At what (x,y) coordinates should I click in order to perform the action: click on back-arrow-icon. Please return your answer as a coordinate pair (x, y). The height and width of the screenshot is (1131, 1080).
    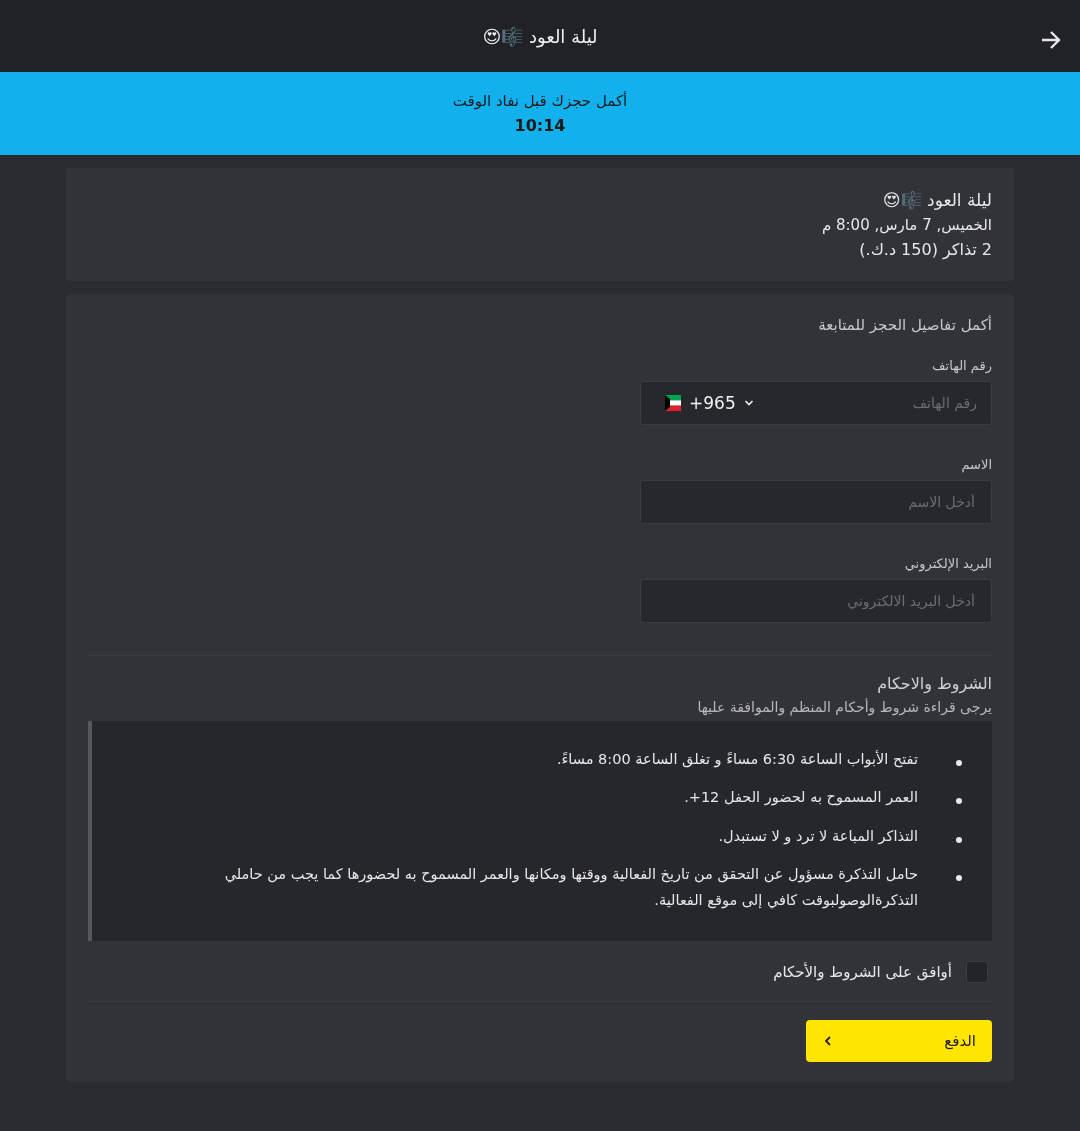
    Looking at the image, I should click on (1051, 40).